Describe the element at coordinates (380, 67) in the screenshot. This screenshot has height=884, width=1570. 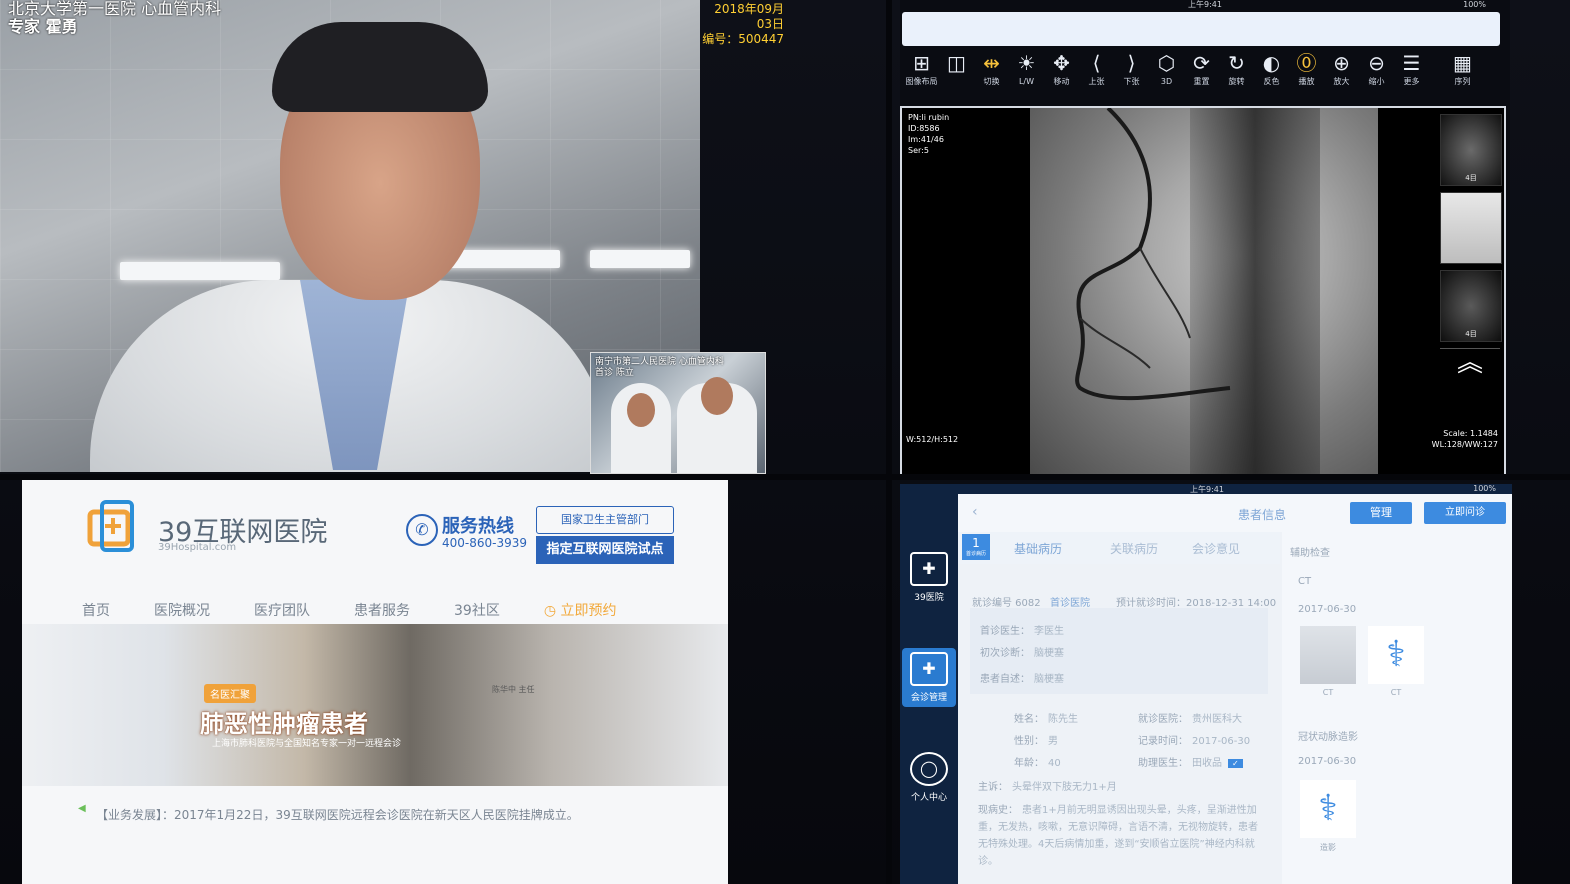
I see `doctor-hair` at that location.